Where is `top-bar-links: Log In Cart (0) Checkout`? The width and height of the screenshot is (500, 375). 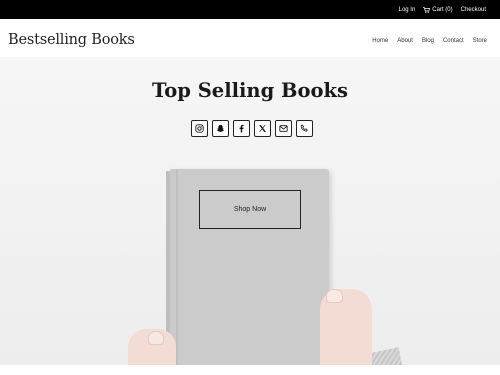
top-bar-links: Log In Cart (0) Checkout is located at coordinates (442, 9).